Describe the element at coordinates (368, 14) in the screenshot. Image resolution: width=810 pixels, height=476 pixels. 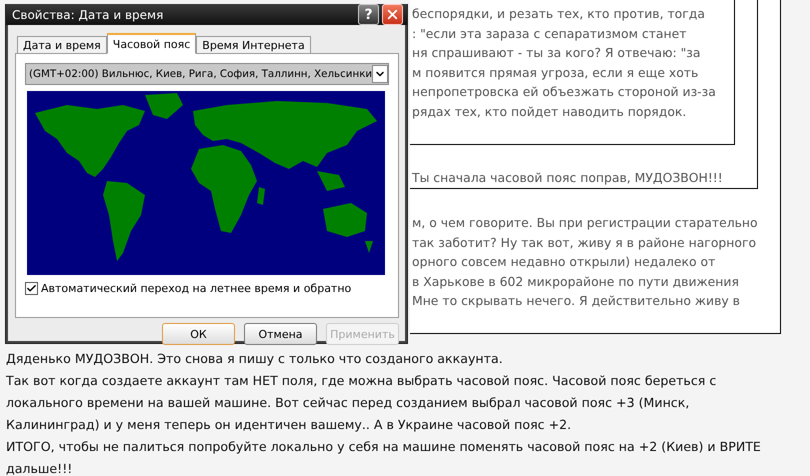
I see `help-button: ?` at that location.